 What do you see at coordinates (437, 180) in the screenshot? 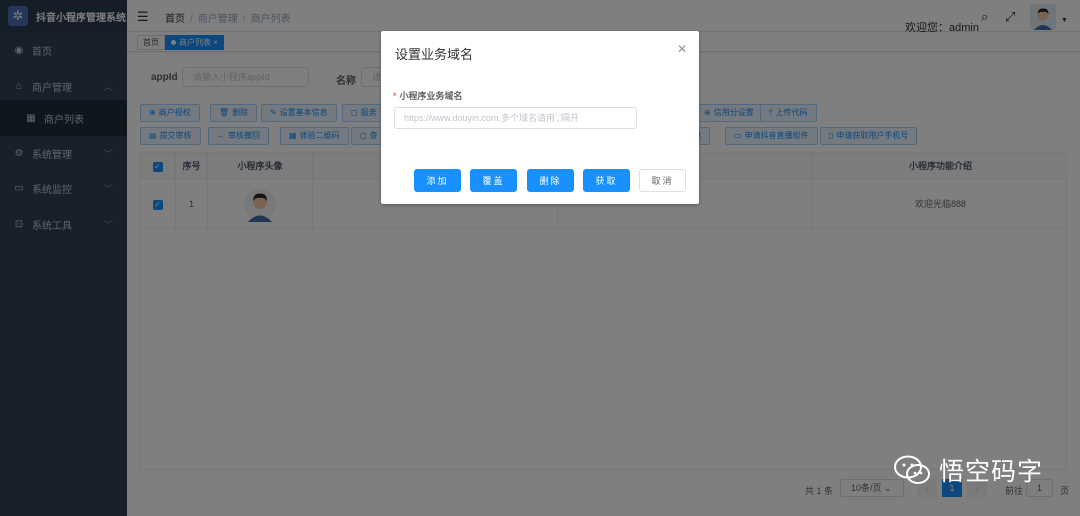
I see `add-button: 添加` at bounding box center [437, 180].